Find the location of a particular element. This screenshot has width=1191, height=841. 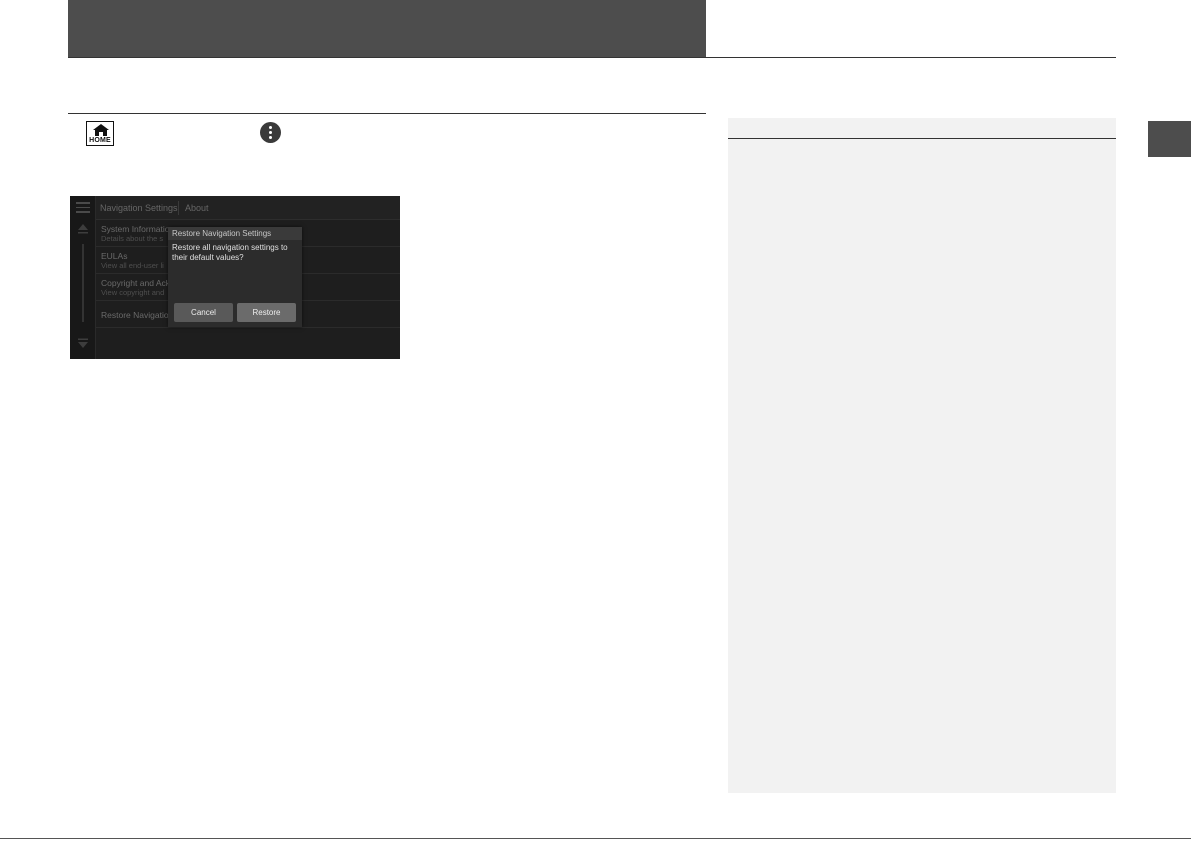

menu-item-title: System Information is located at coordinates (138, 229).